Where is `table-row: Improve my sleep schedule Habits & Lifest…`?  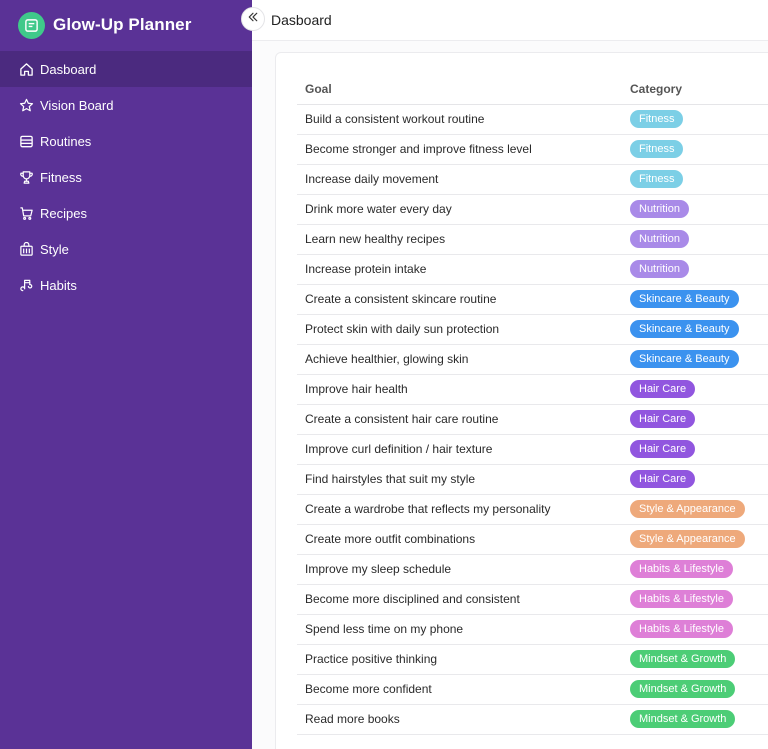
table-row: Improve my sleep schedule Habits & Lifest… is located at coordinates (532, 569).